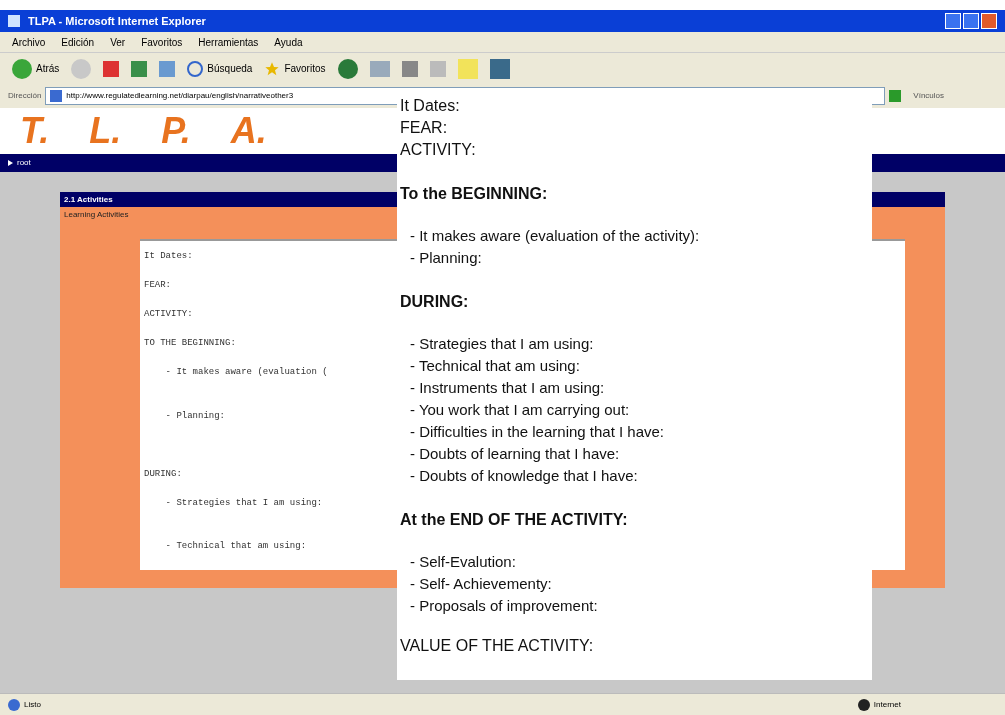  Describe the element at coordinates (504, 606) in the screenshot. I see `popup-item: - Proposals of improvement:` at that location.